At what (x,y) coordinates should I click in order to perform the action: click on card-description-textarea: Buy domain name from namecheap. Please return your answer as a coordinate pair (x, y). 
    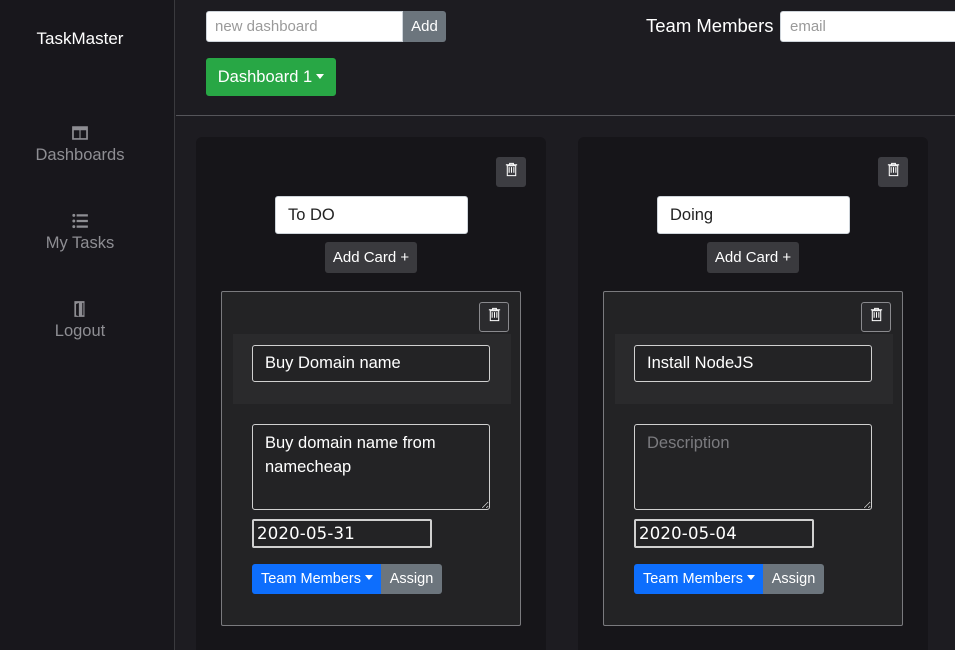
    Looking at the image, I should click on (371, 467).